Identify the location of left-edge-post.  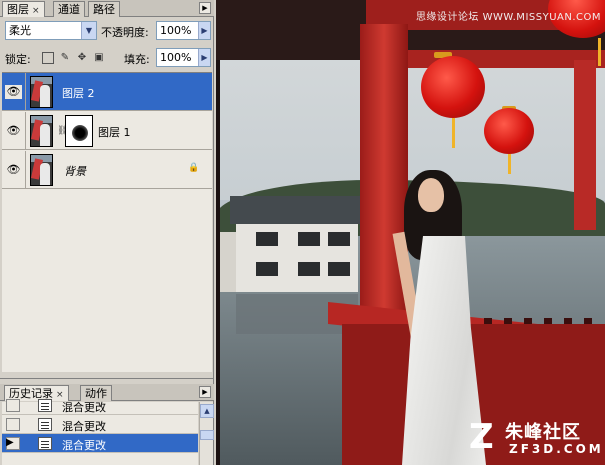
(218, 262).